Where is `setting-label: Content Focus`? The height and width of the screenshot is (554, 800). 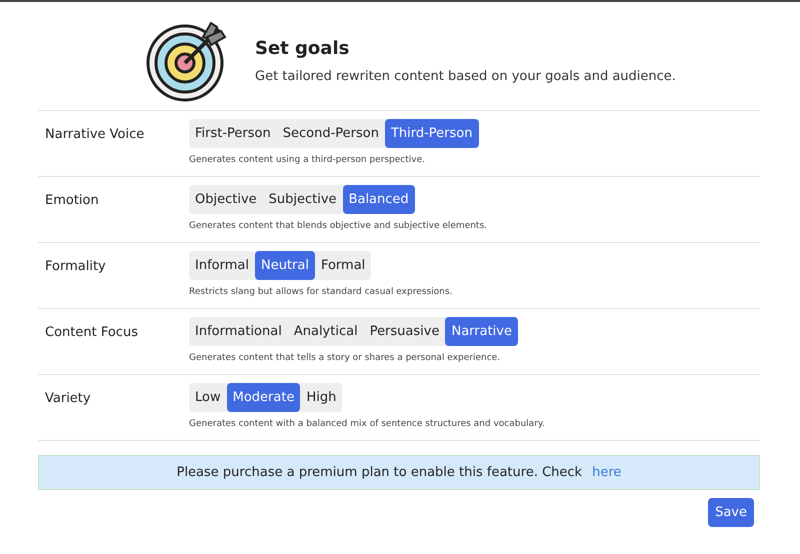 setting-label: Content Focus is located at coordinates (91, 333).